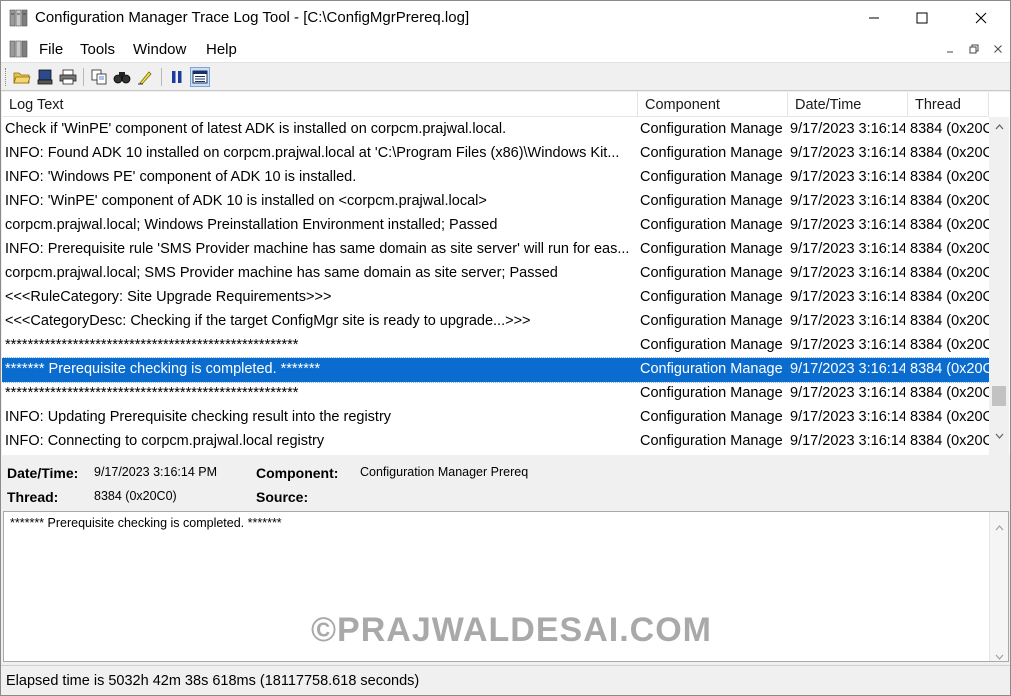 The height and width of the screenshot is (696, 1011). I want to click on column-header-datetime: Date/Time, so click(848, 104).